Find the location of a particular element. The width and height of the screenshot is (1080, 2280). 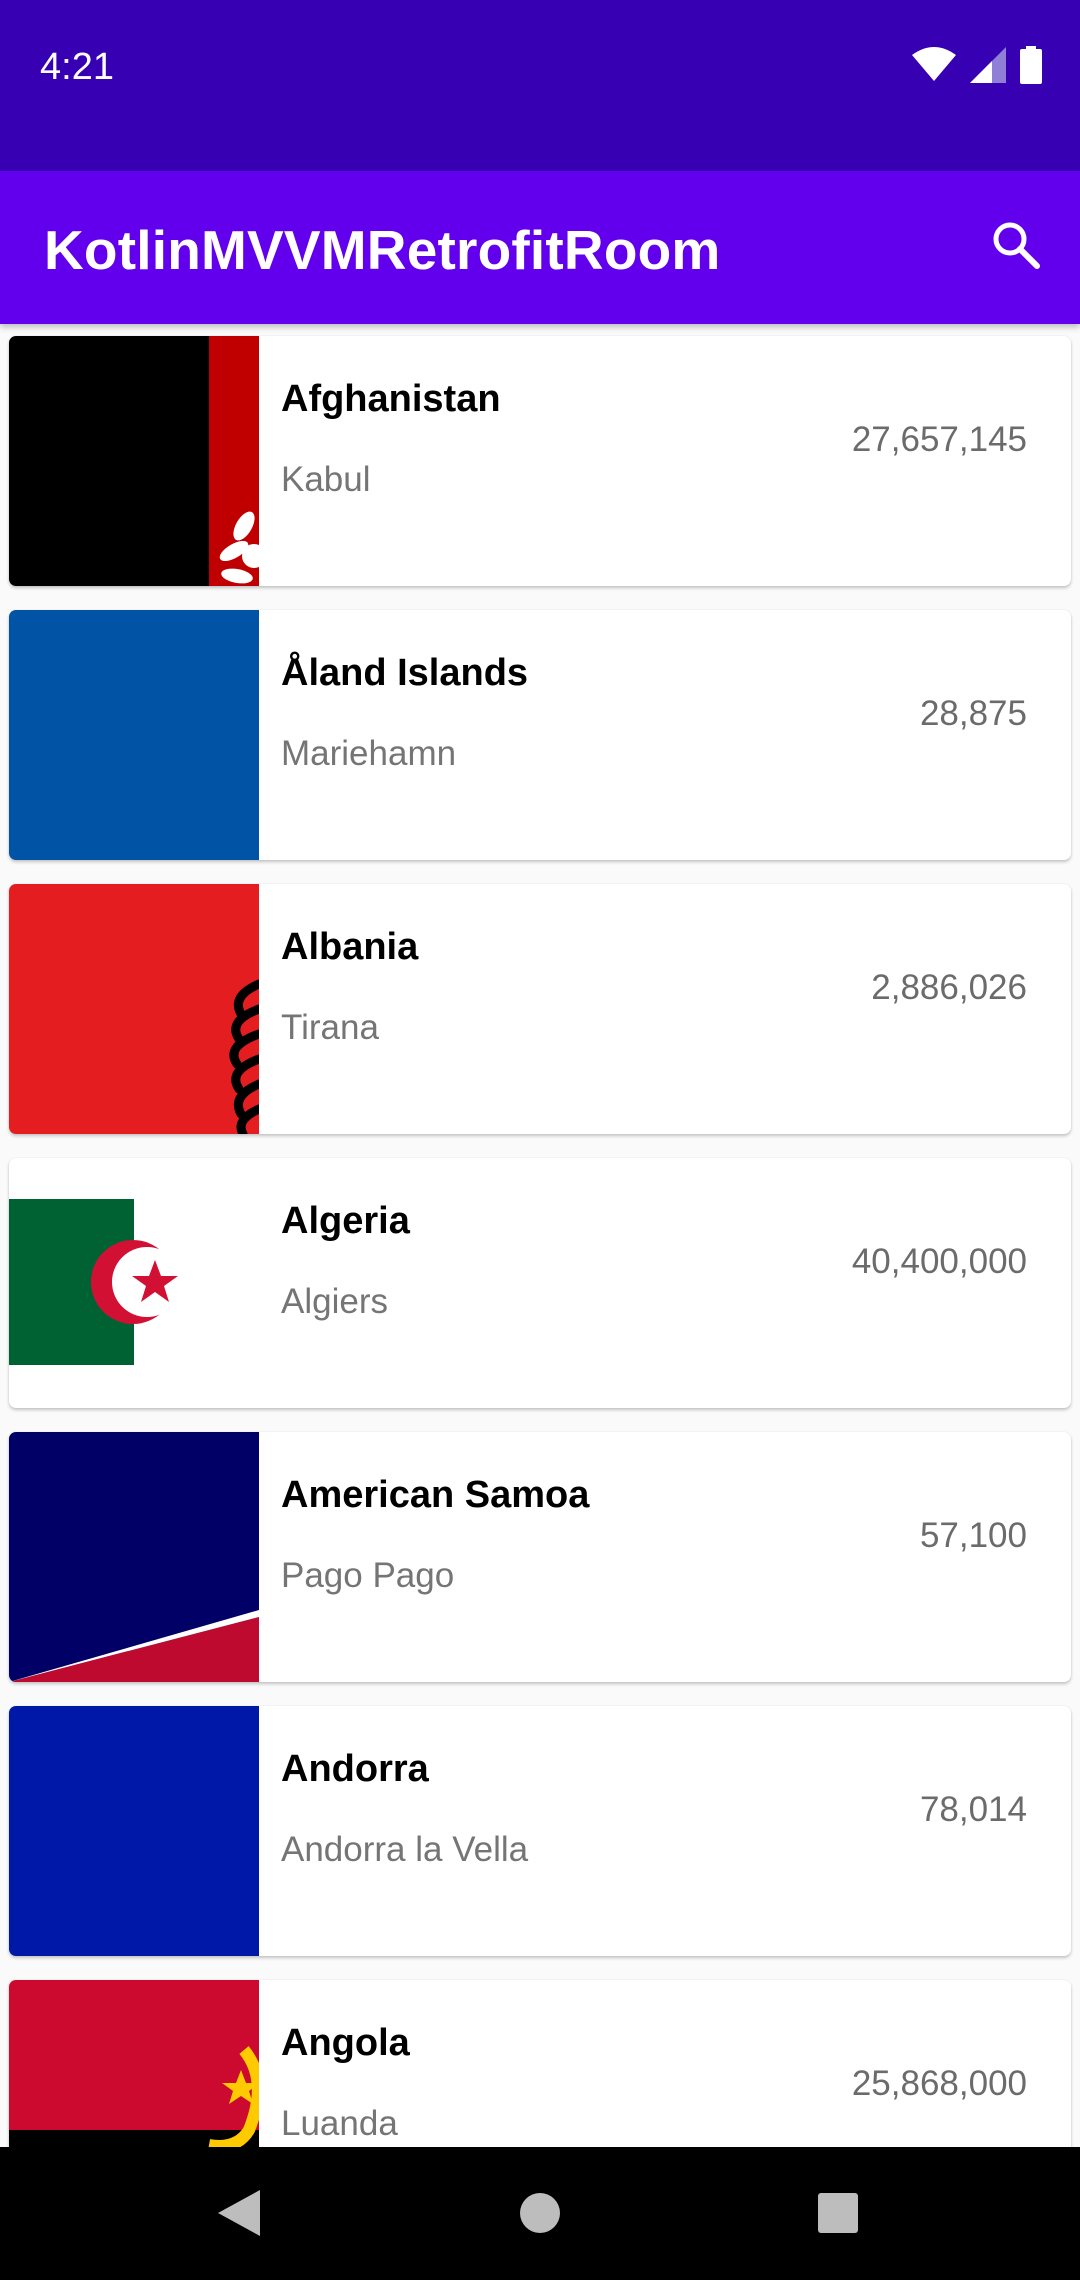

home-button is located at coordinates (540, 2215).